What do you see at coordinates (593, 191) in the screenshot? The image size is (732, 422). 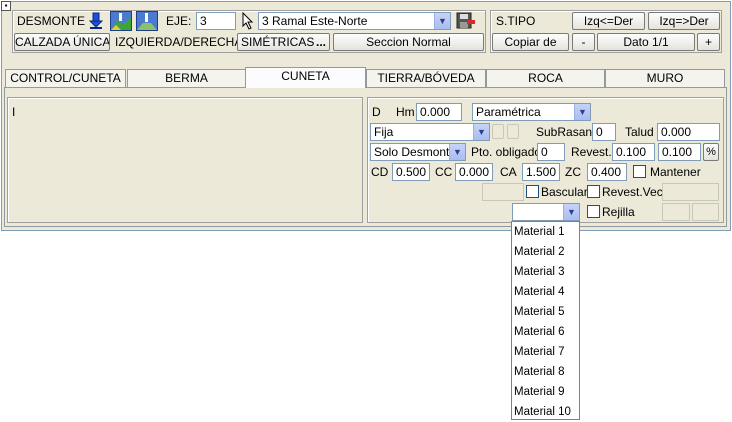 I see `revest-vec-checkbox` at bounding box center [593, 191].